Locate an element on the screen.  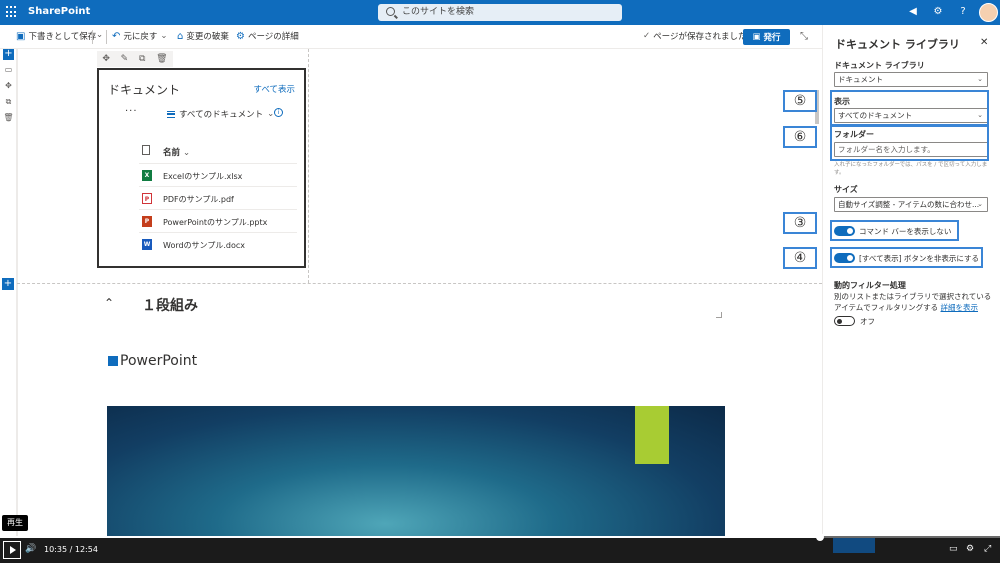
save-options-chevron-icon: ⌄ is located at coordinates (99, 35).